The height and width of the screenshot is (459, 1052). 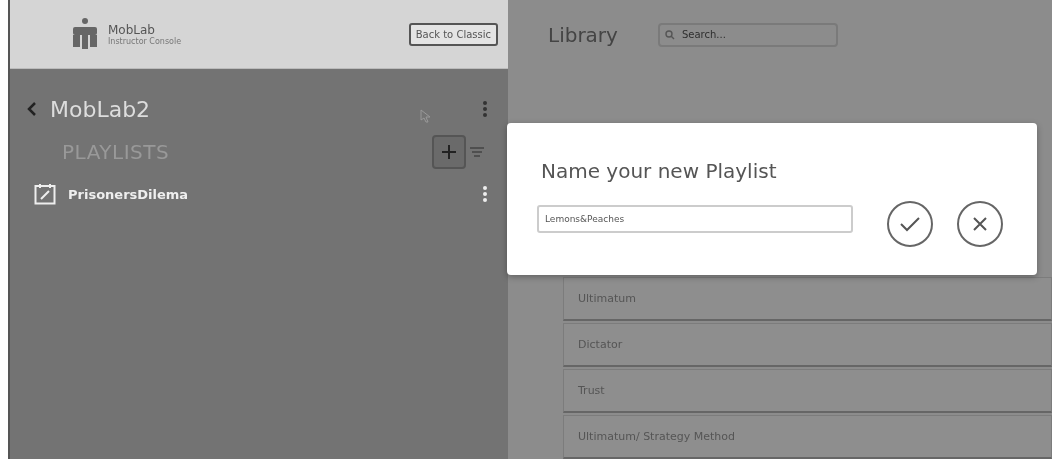 I want to click on game-row: Trust, so click(x=807, y=391).